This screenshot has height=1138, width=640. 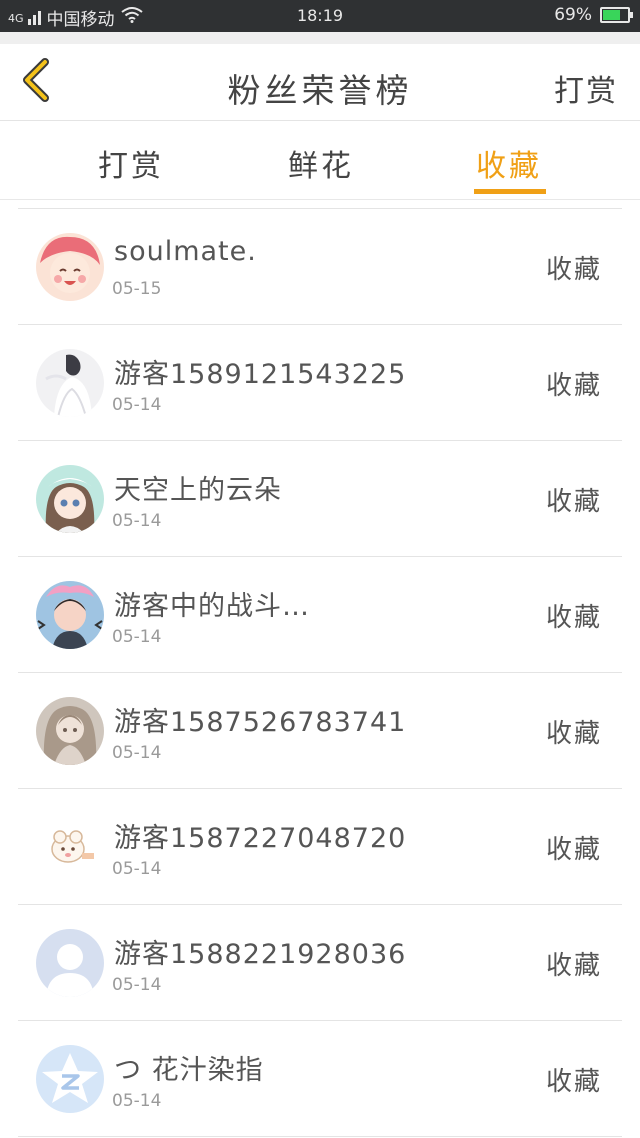 I want to click on user-name: 游客1587526783741, so click(x=260, y=722).